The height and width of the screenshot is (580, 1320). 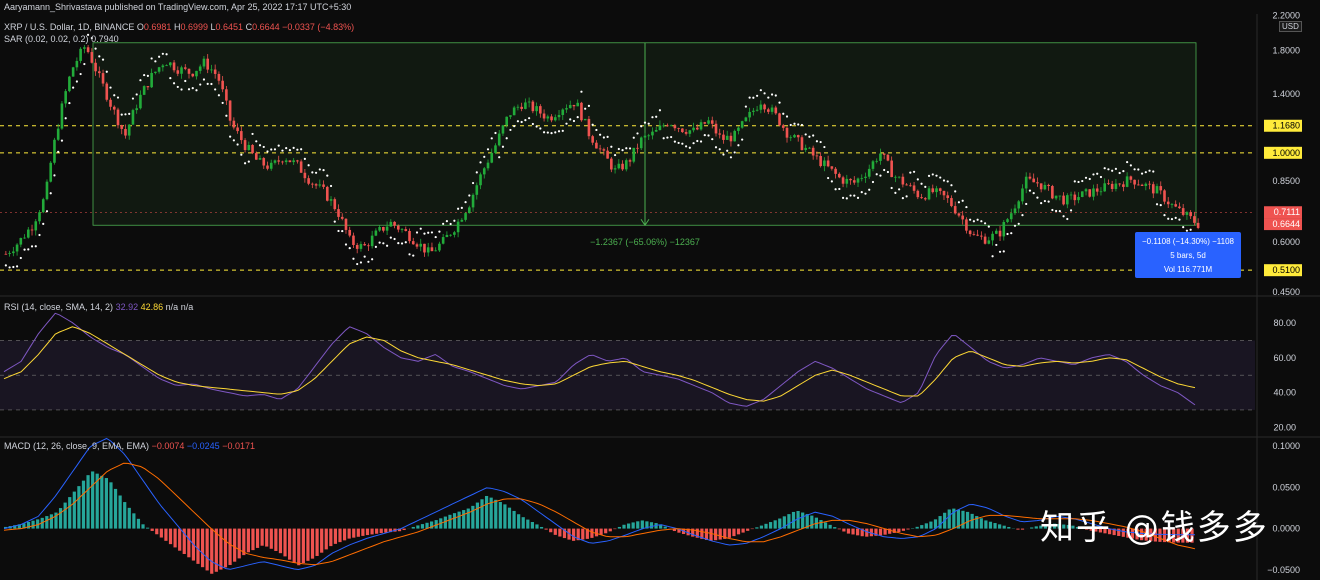 What do you see at coordinates (1286, 153) in the screenshot?
I see `price-tag-label: 1.0000` at bounding box center [1286, 153].